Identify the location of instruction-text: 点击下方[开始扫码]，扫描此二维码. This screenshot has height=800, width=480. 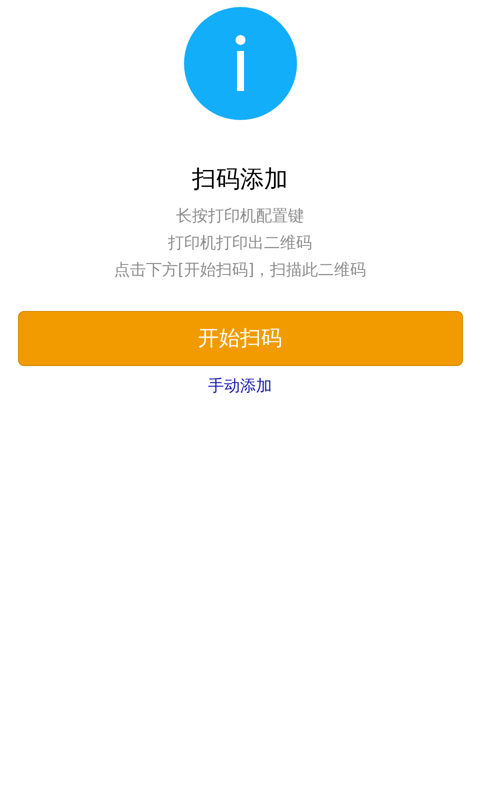
(240, 270).